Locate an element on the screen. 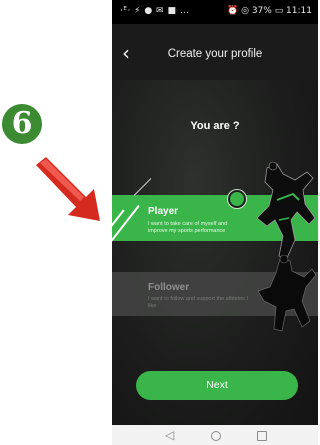  status-icons-right: ⏰ ◎ 37% ▭ 11:11 is located at coordinates (269, 11).